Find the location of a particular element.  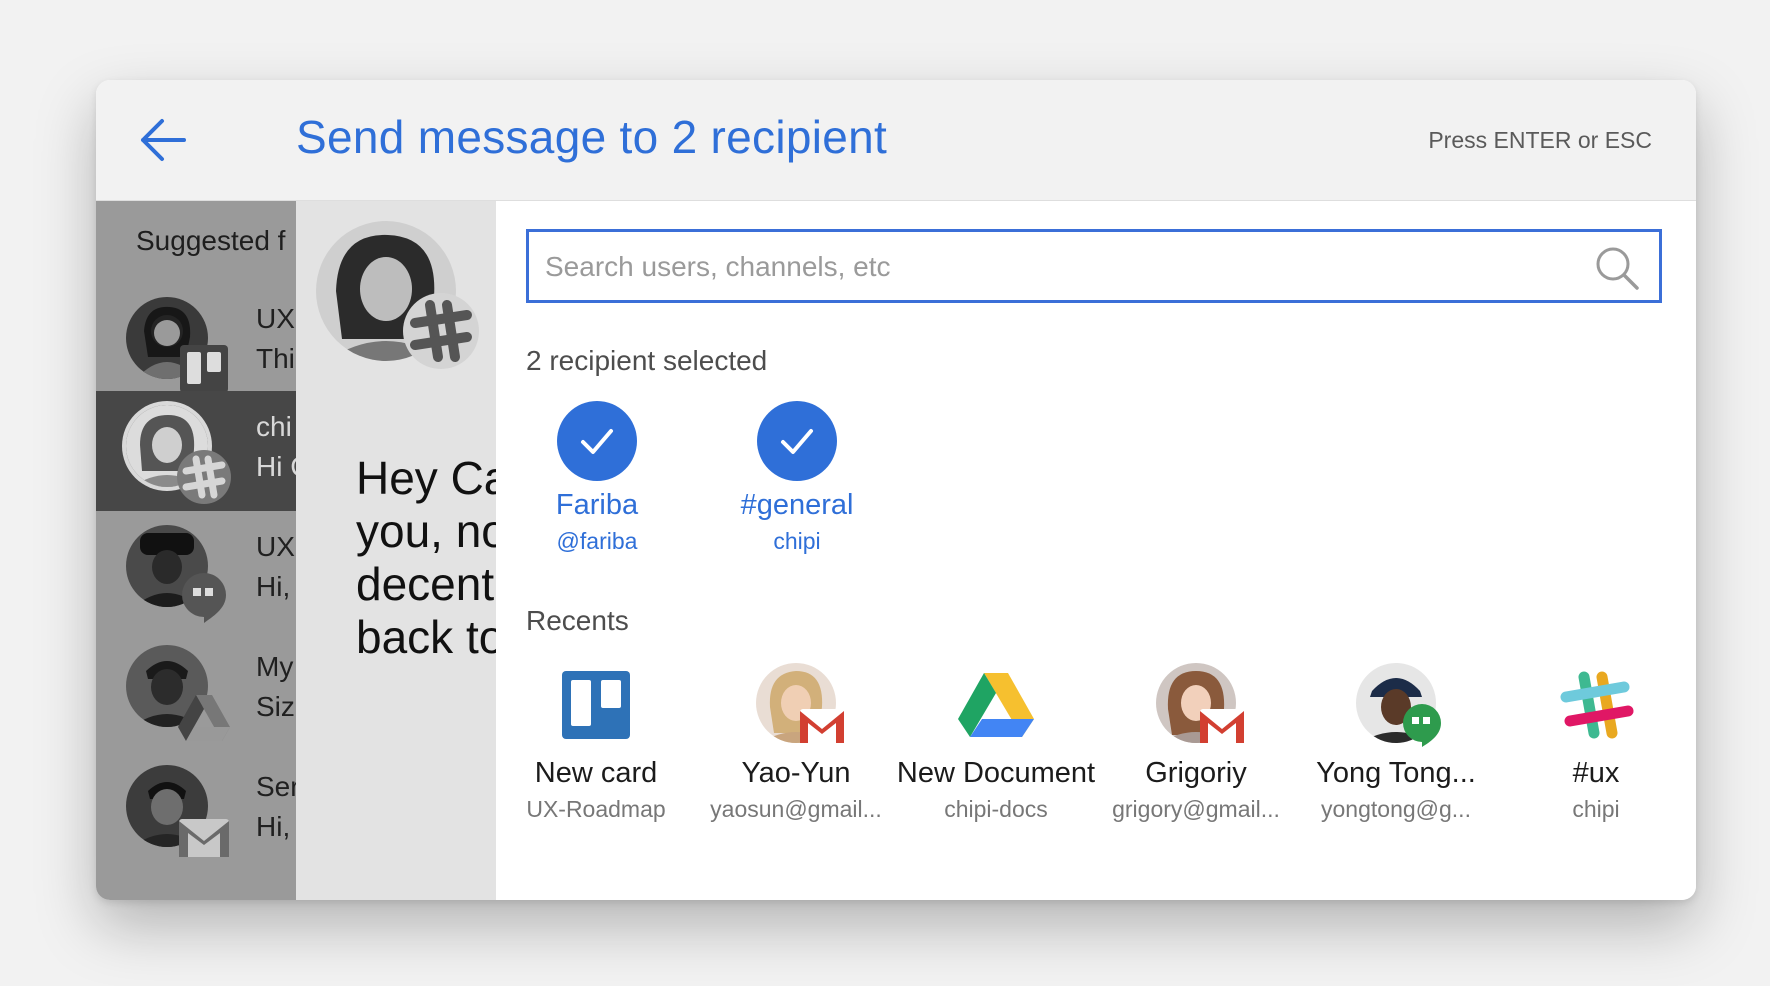

message-preview-pane: Hey Ca you, no decent back to is located at coordinates (396, 550).